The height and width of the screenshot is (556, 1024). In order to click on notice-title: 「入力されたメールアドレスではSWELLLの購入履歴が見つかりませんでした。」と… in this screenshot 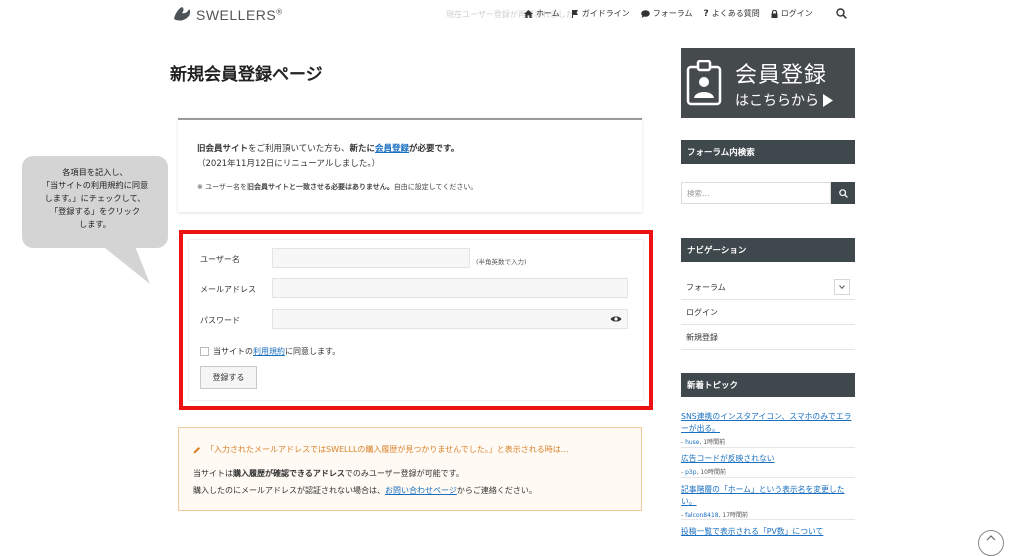, I will do `click(387, 449)`.